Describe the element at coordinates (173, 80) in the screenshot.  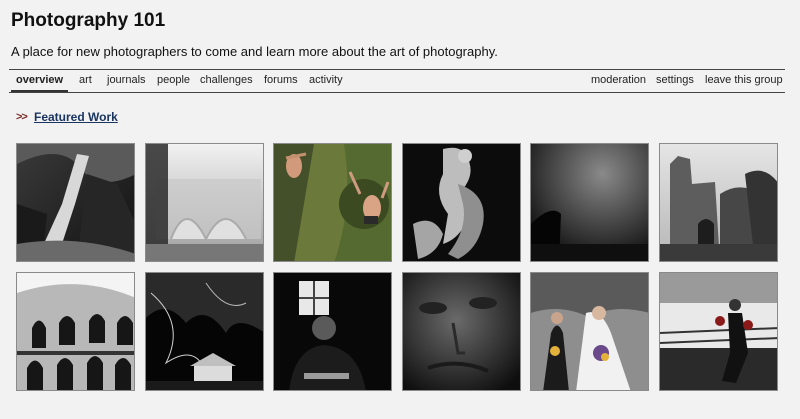
I see `tab-people: people` at that location.